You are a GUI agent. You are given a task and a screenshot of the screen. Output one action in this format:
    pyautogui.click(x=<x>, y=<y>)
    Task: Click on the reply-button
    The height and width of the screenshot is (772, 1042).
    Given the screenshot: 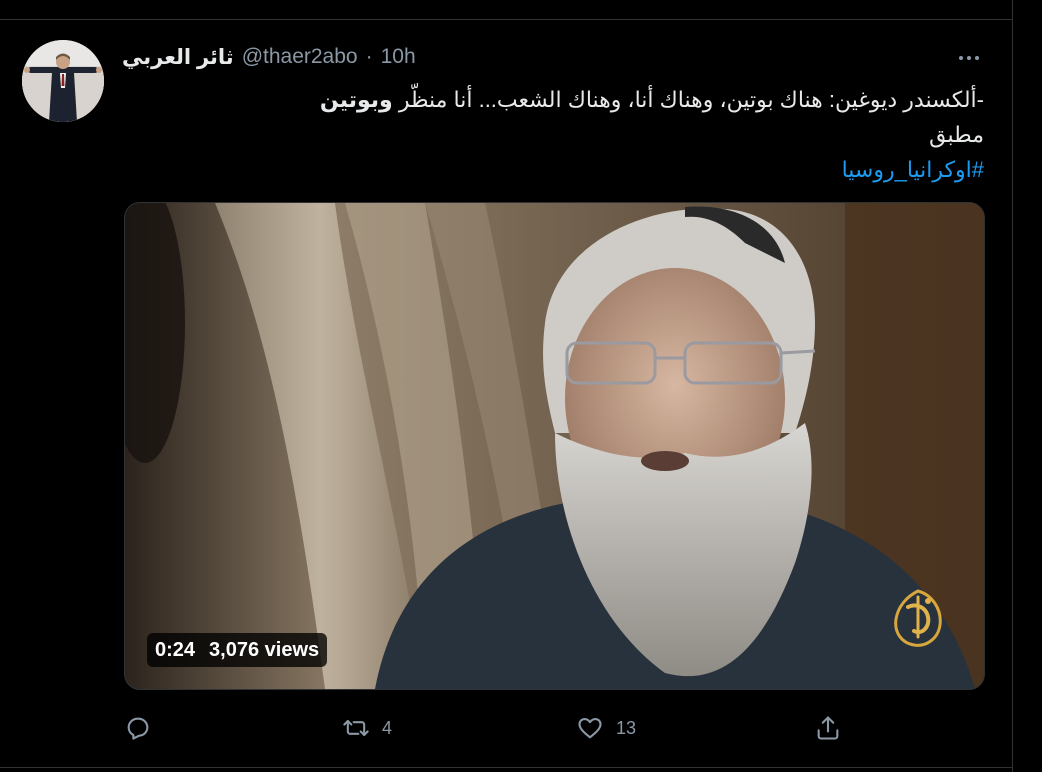 What is the action you would take?
    pyautogui.click(x=144, y=728)
    